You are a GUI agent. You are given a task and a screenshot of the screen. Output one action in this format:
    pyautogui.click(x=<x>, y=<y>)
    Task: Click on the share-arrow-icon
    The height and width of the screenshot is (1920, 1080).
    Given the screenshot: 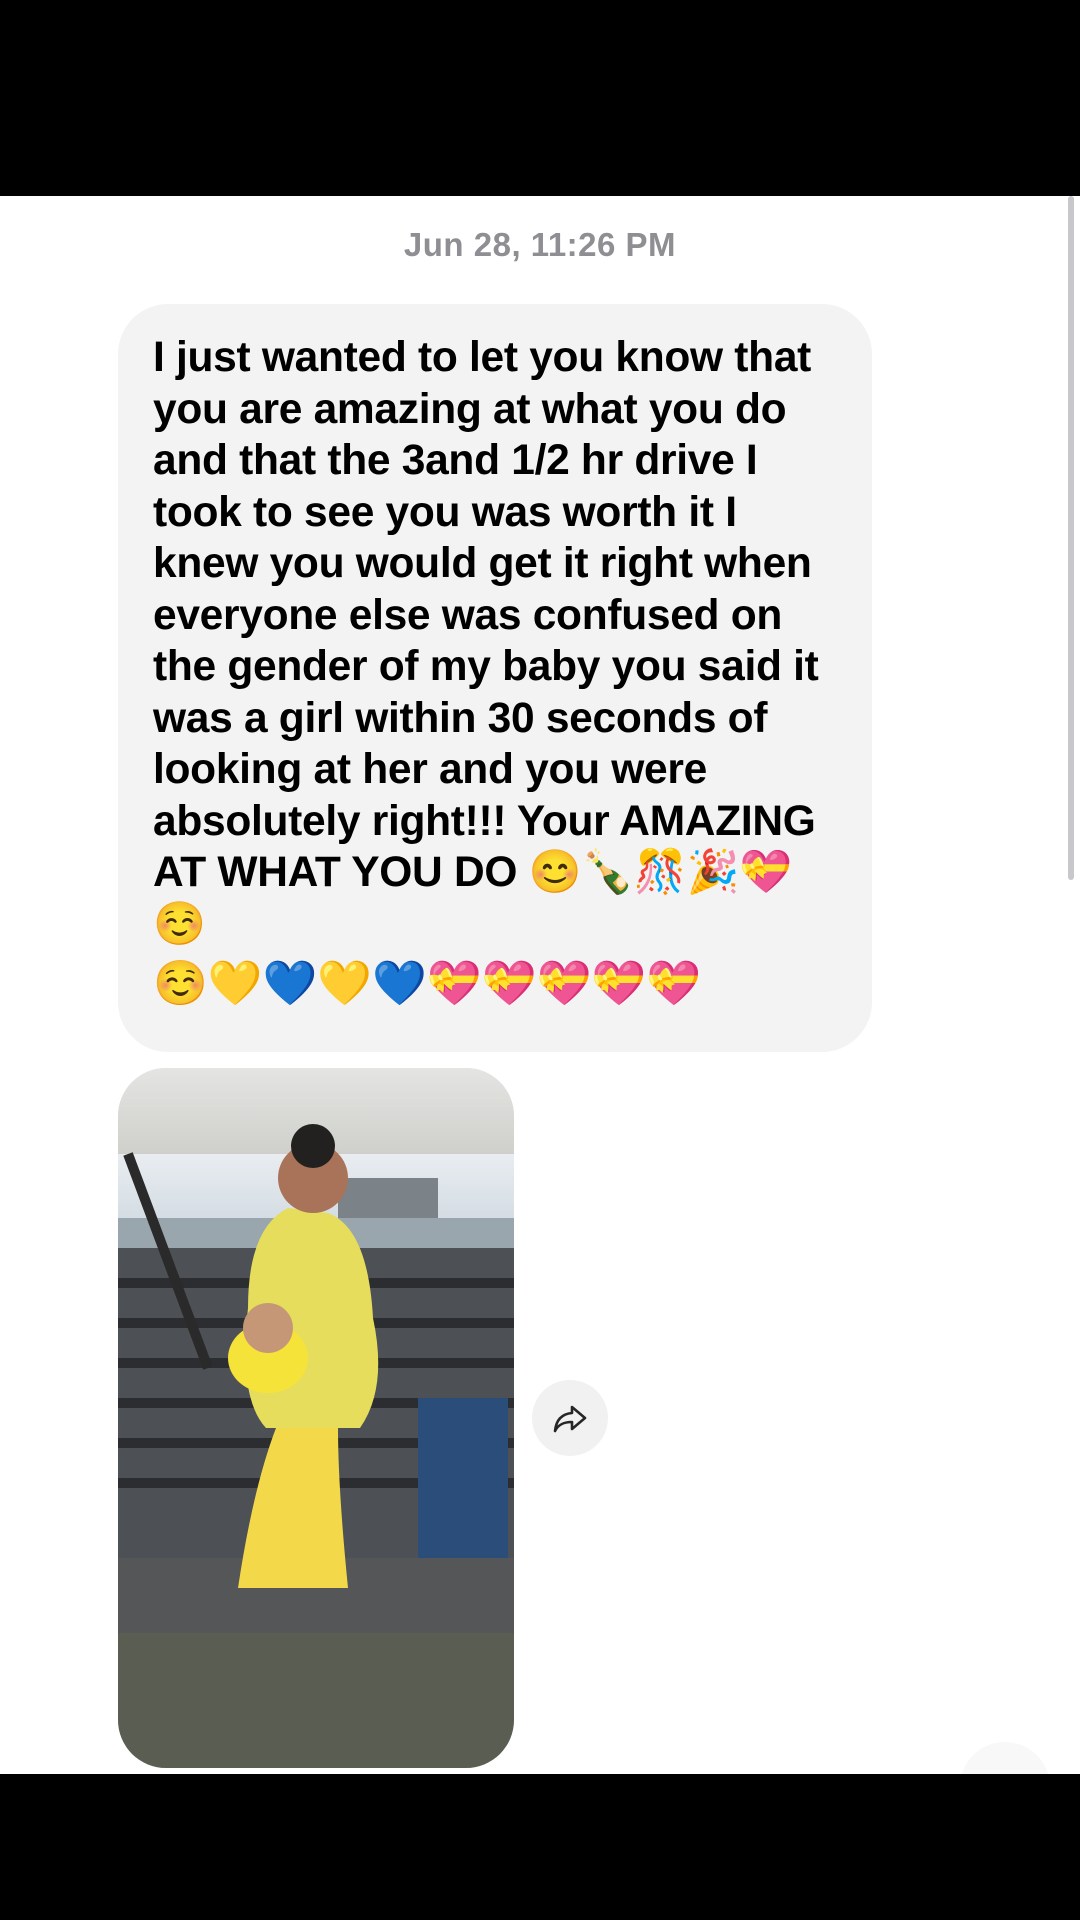 What is the action you would take?
    pyautogui.click(x=570, y=1419)
    